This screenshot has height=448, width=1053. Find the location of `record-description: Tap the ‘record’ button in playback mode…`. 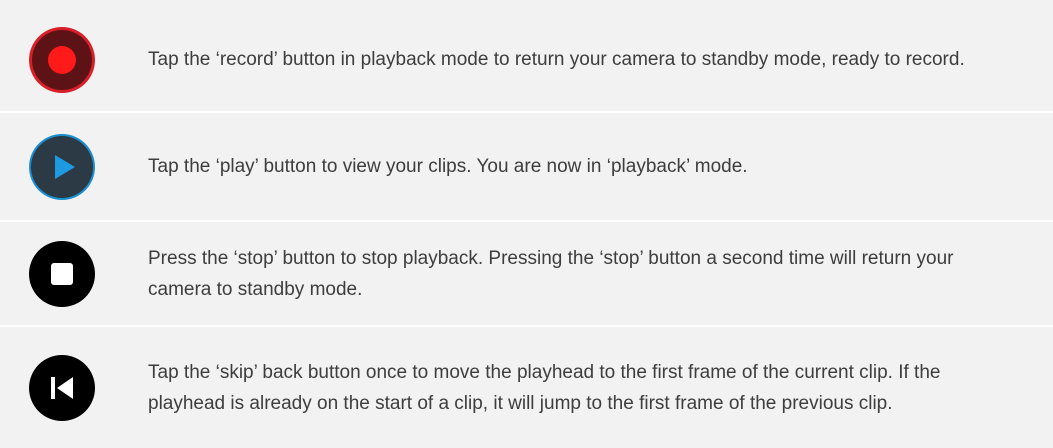

record-description: Tap the ‘record’ button in playback mode… is located at coordinates (556, 59).